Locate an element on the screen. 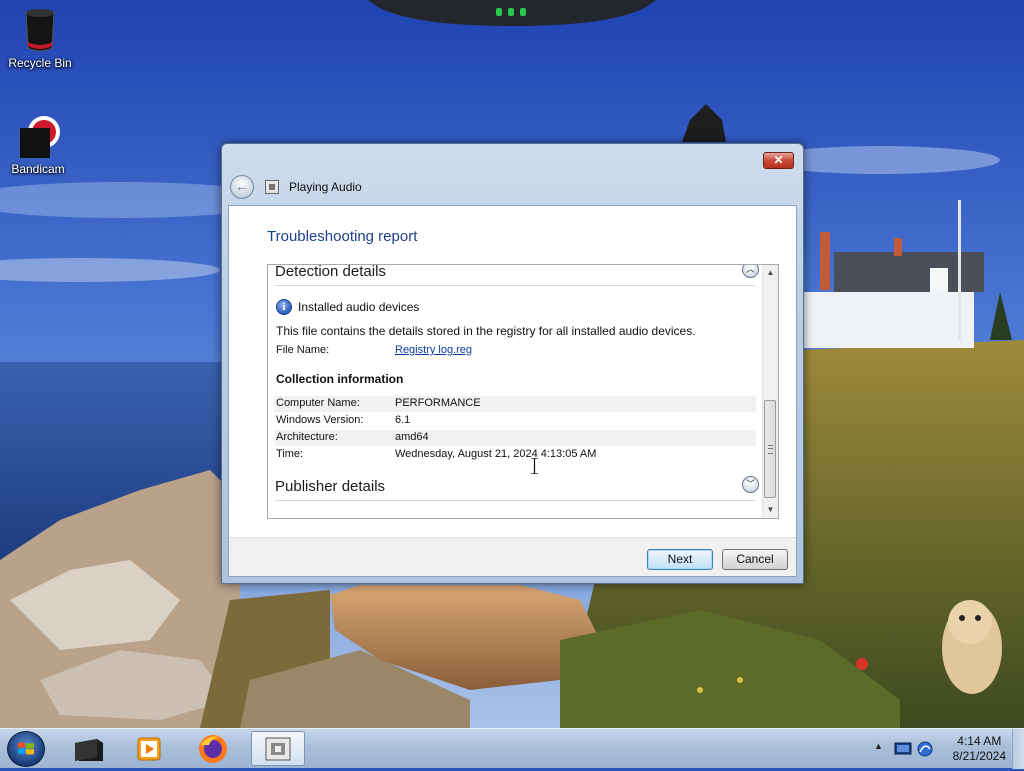  media-player-icon is located at coordinates (149, 749).